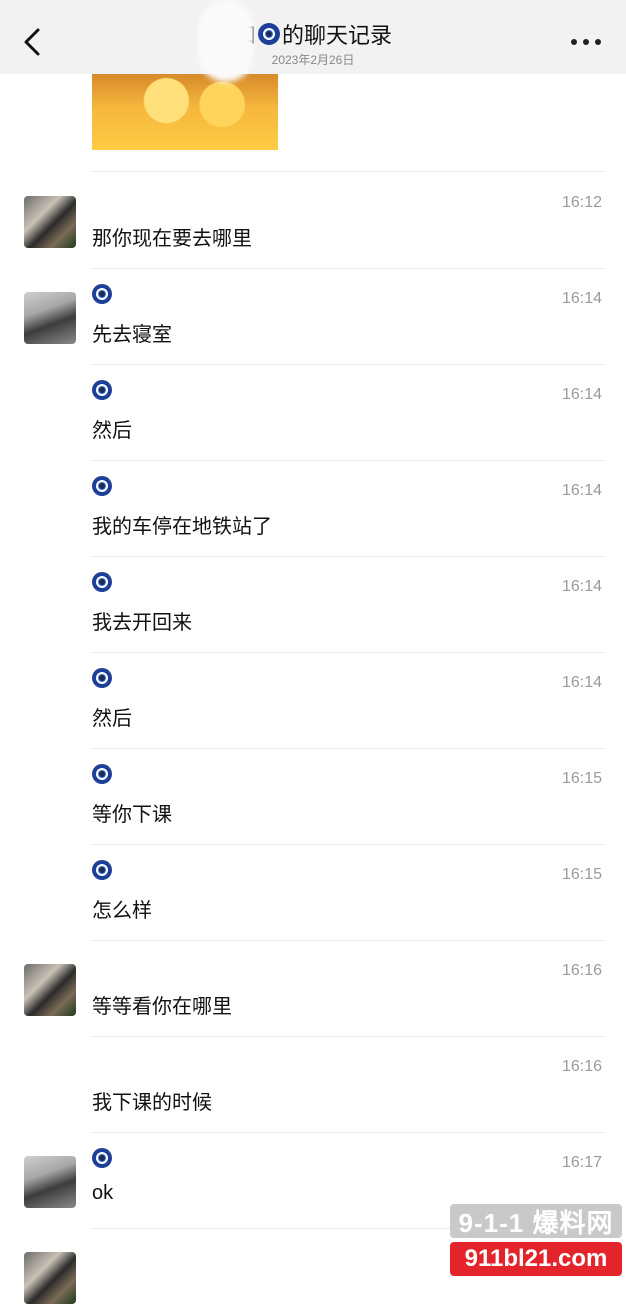 Image resolution: width=626 pixels, height=1304 pixels. Describe the element at coordinates (536, 1221) in the screenshot. I see `watermark-line1: 9-1-1 爆料网` at that location.